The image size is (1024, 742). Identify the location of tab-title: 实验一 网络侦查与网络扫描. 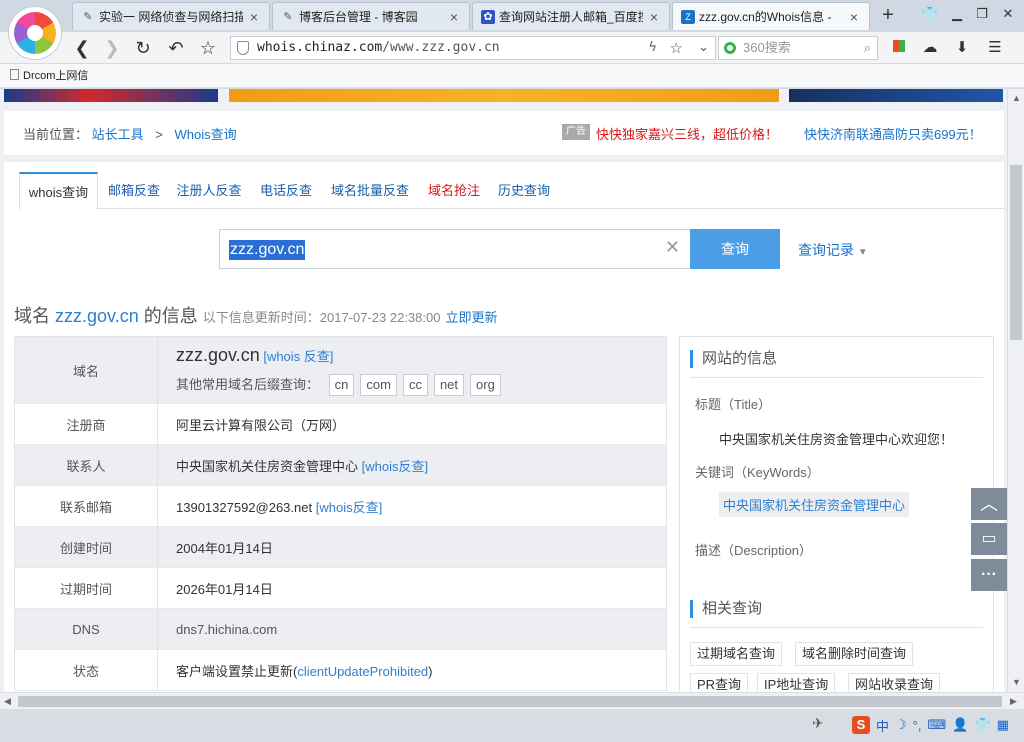
(171, 17).